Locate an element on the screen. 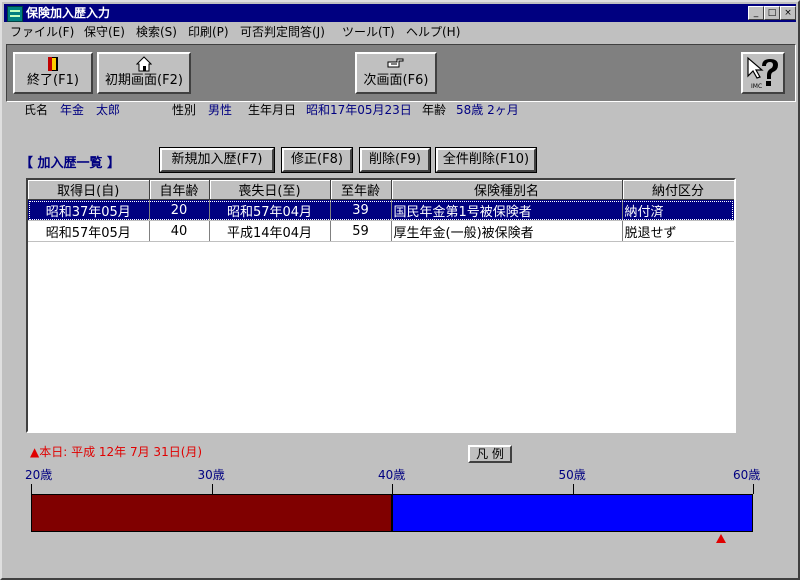 This screenshot has width=800, height=580. menu-file: ファイル(F) is located at coordinates (42, 32).